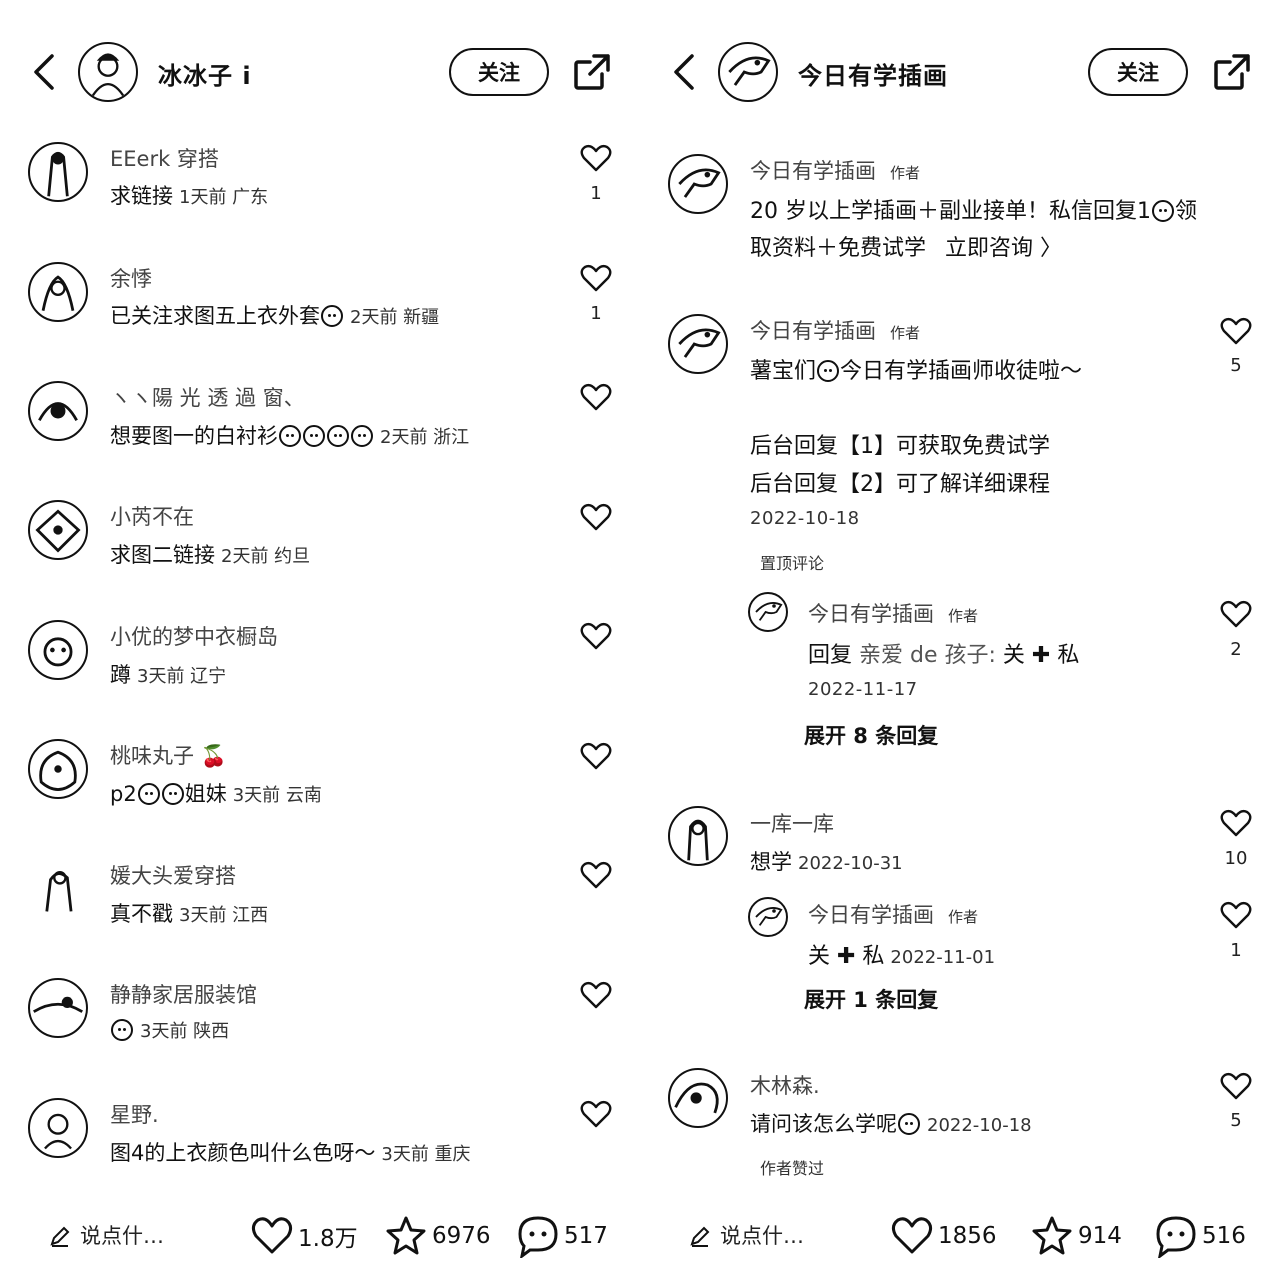 This screenshot has height=1280, width=1280. I want to click on commenter-name: 余悸, so click(131, 278).